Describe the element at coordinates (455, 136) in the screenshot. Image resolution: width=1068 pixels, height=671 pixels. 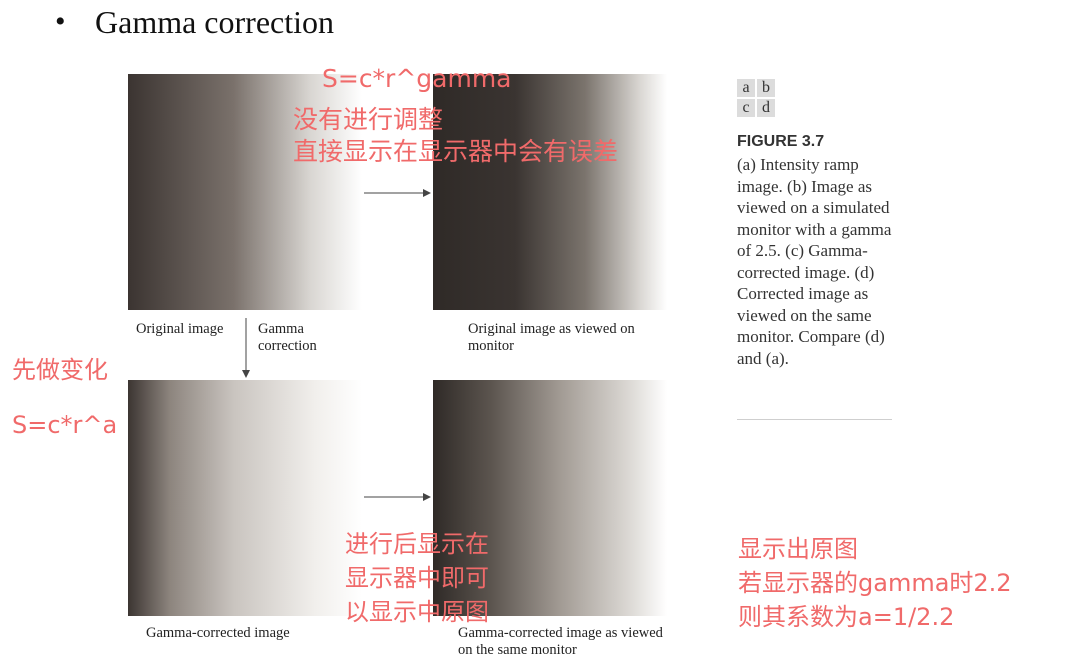
I see `annotation-no-adjustment: 没有进行调整 直接显示在显示器中会有误差` at that location.